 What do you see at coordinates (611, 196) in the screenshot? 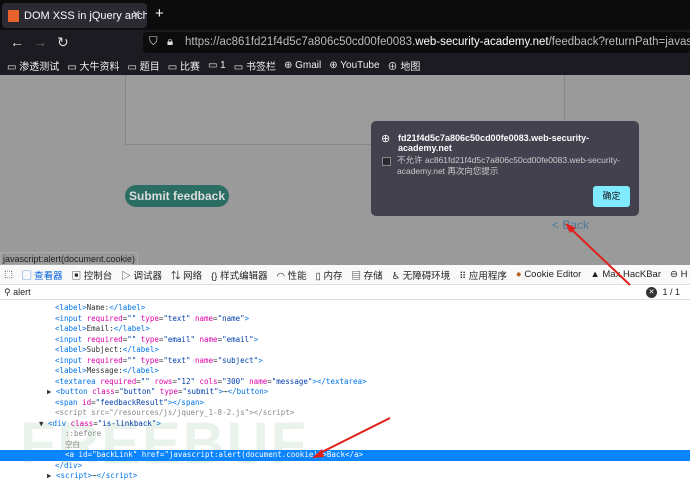
I see `ok-button: 确定` at bounding box center [611, 196].